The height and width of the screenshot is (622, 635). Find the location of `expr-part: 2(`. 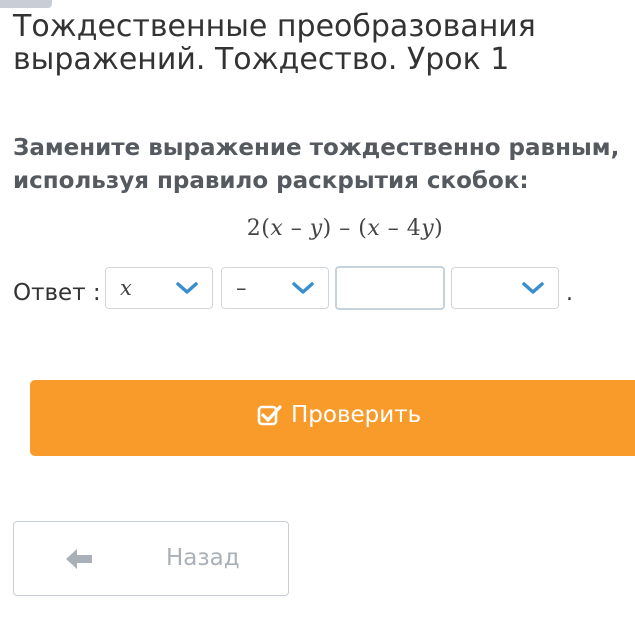

expr-part: 2( is located at coordinates (258, 228).